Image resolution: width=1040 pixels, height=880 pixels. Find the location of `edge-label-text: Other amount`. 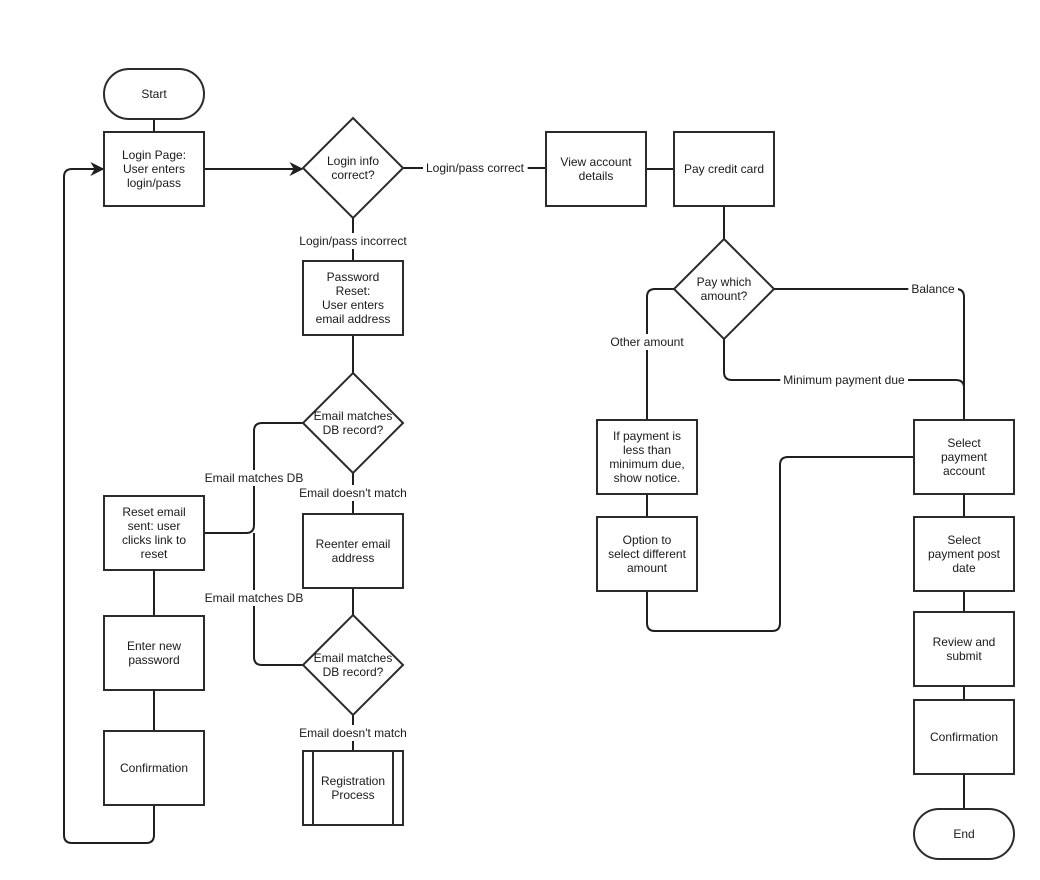

edge-label-text: Other amount is located at coordinates (647, 342).